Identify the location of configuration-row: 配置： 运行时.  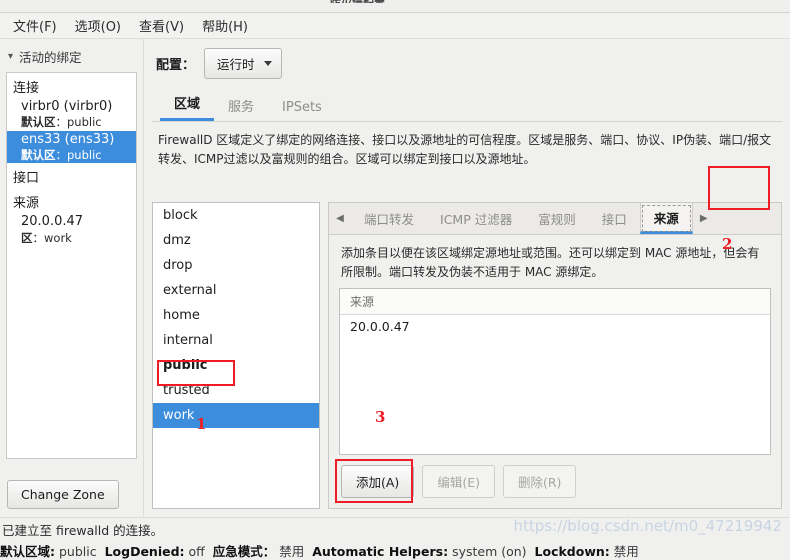
(467, 63).